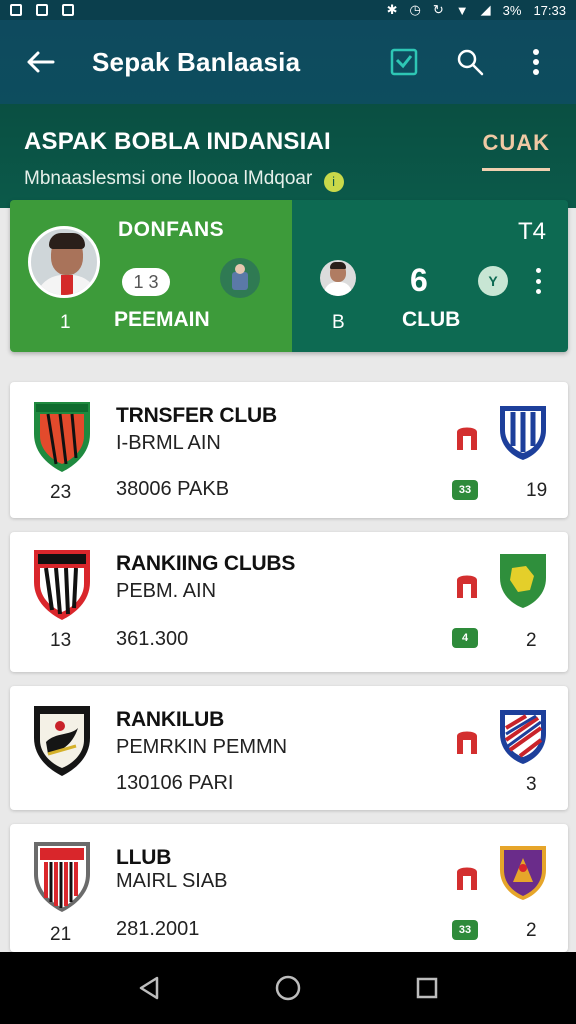  Describe the element at coordinates (392, 9) in the screenshot. I see `bluetooth-icon: ✱` at that location.